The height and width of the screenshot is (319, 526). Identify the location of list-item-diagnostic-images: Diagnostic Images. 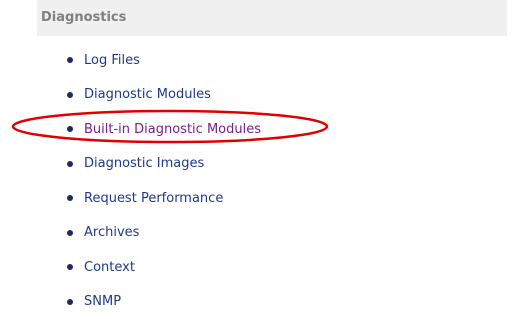
(149, 164).